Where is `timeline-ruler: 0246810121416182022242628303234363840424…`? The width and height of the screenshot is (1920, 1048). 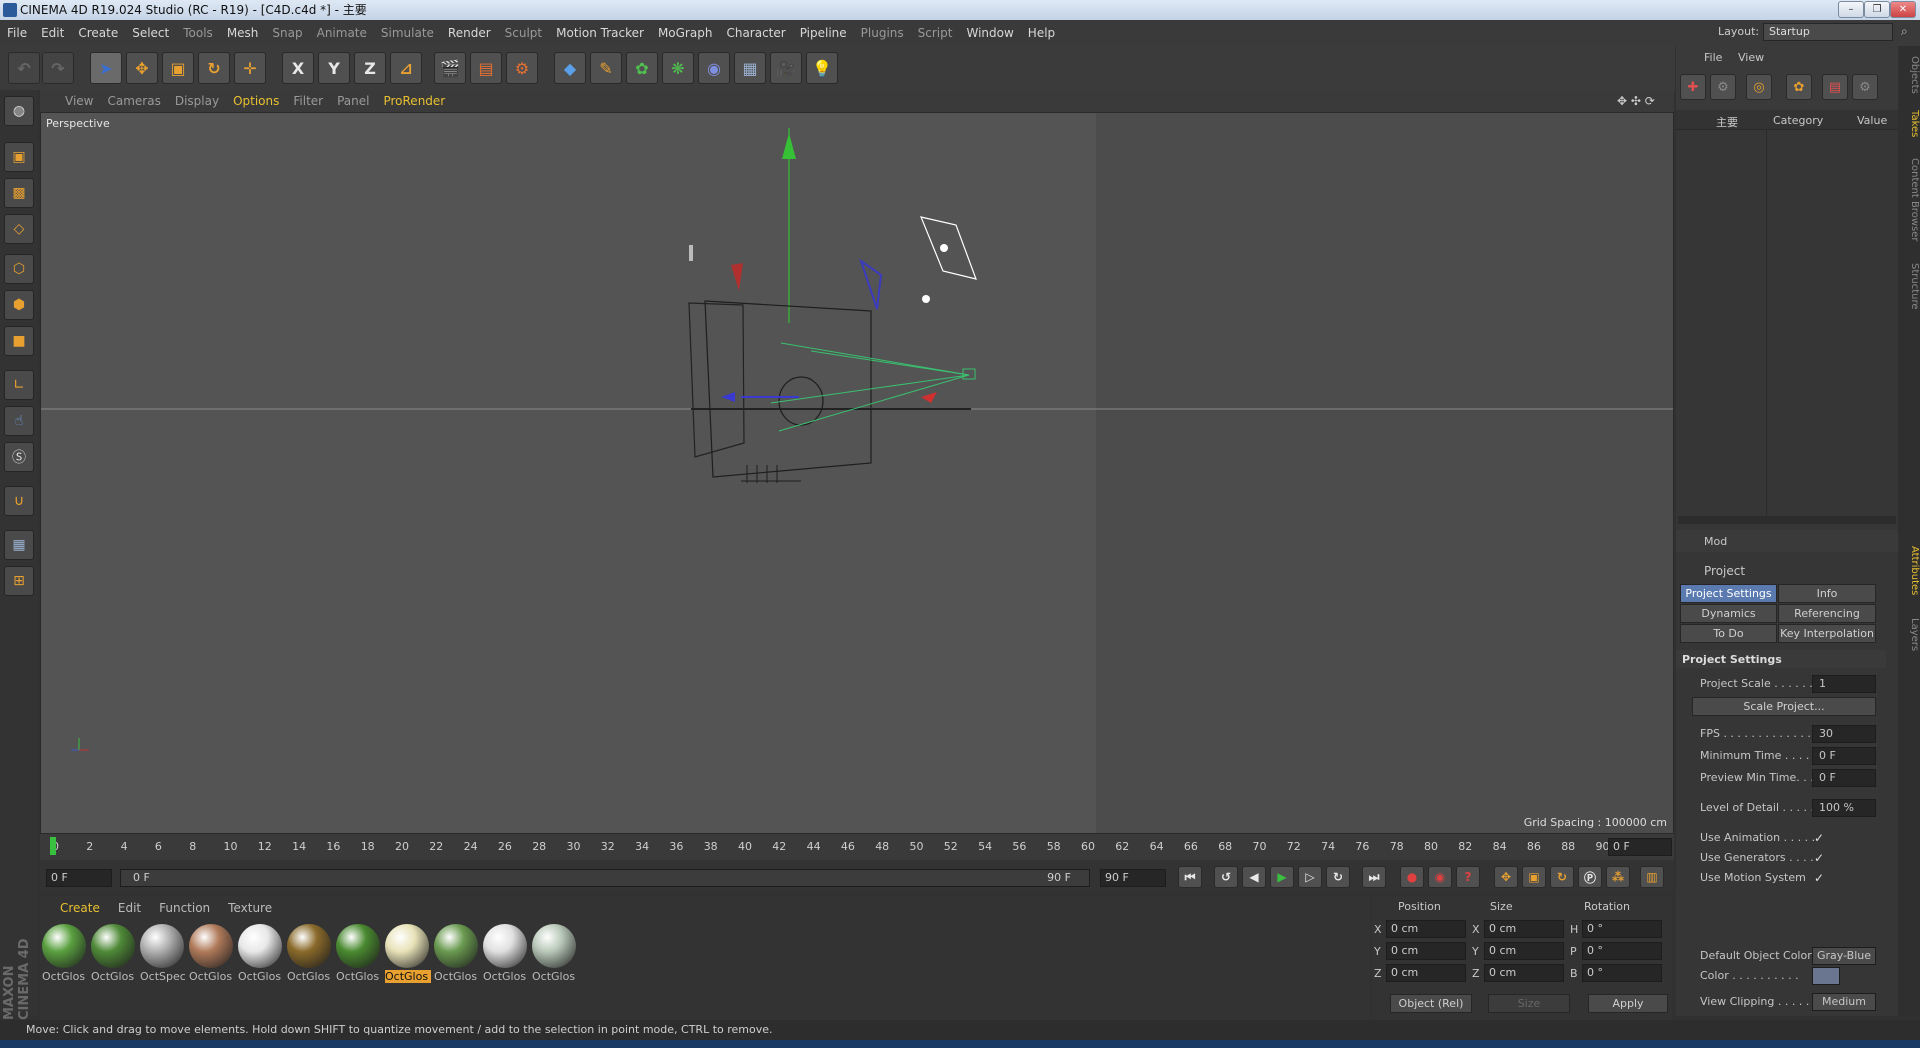
timeline-ruler: 0246810121416182022242628303234363840424… is located at coordinates (857, 847).